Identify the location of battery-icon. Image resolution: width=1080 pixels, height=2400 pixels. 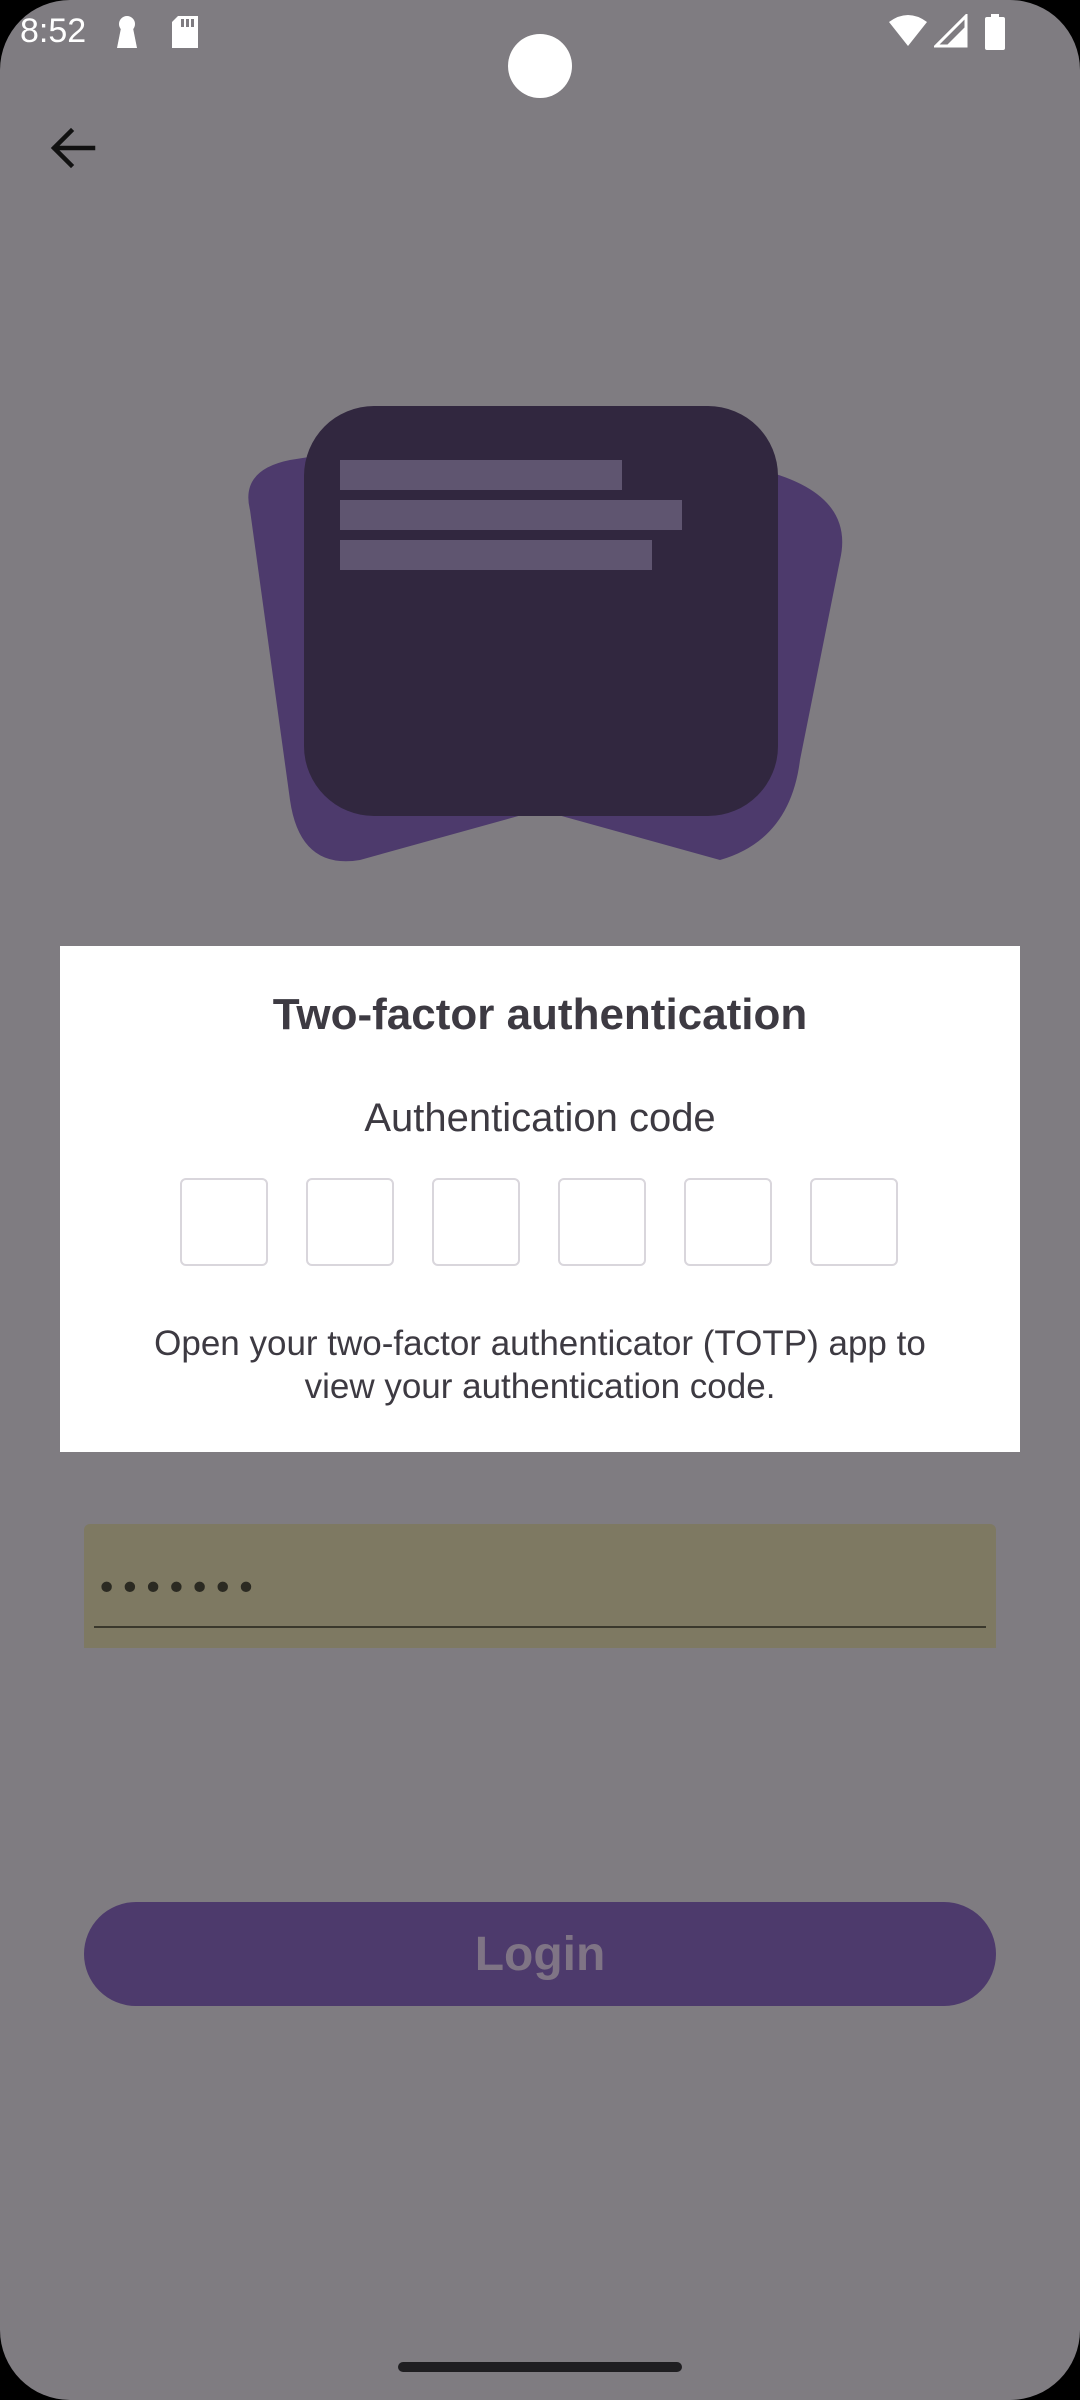
(995, 34).